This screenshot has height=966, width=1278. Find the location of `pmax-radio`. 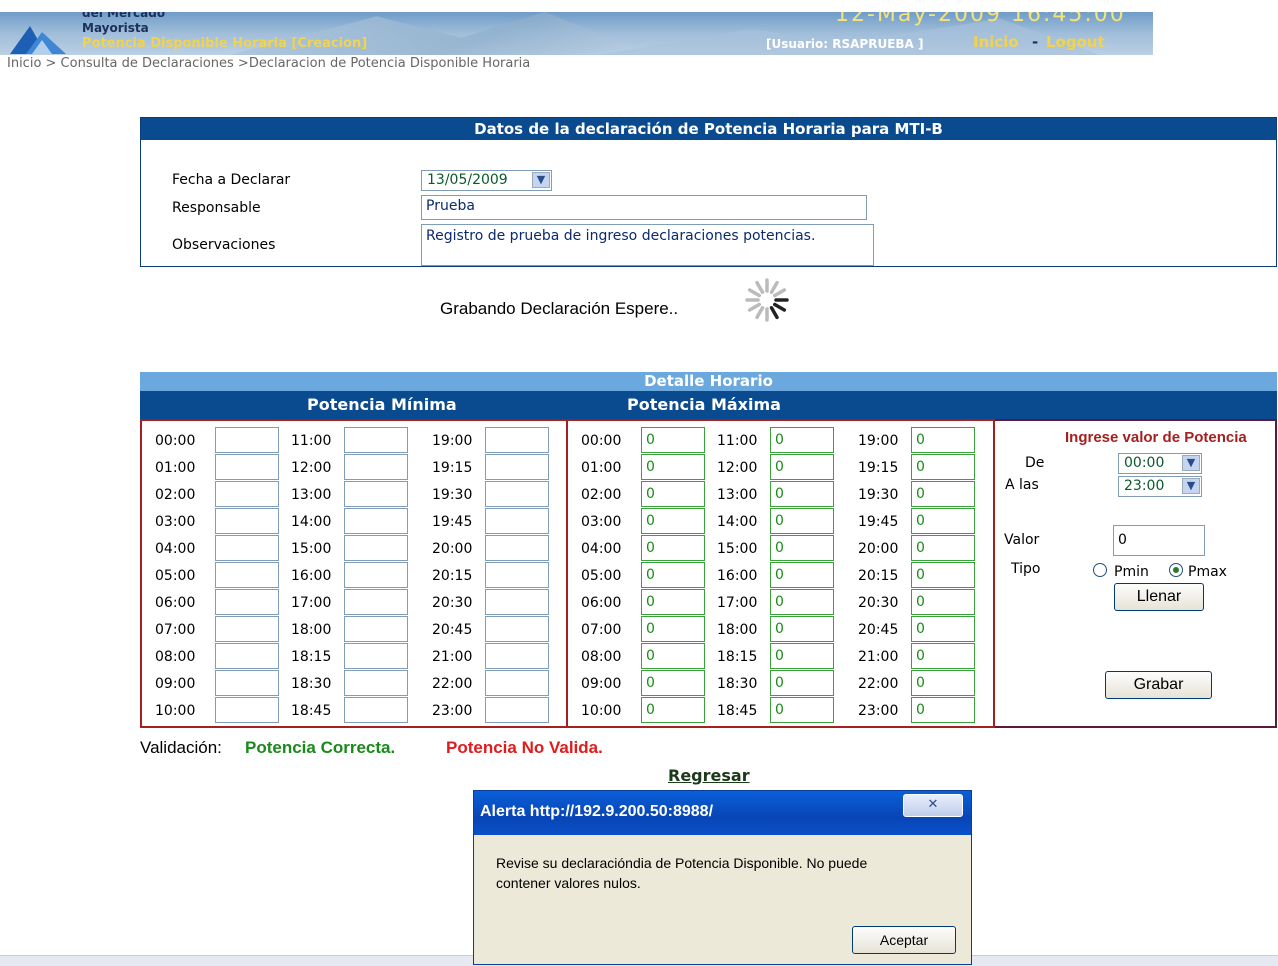

pmax-radio is located at coordinates (1176, 570).